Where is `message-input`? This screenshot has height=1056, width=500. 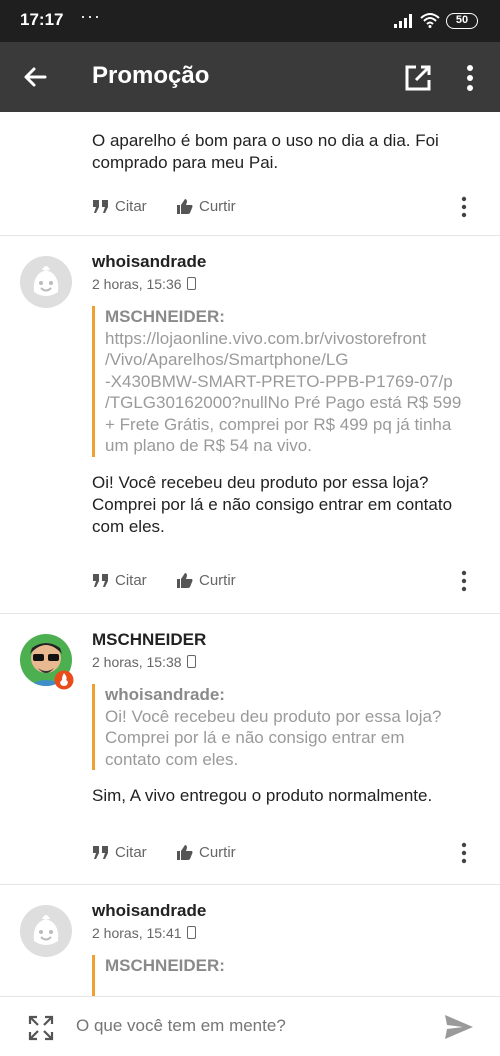 message-input is located at coordinates (246, 1026).